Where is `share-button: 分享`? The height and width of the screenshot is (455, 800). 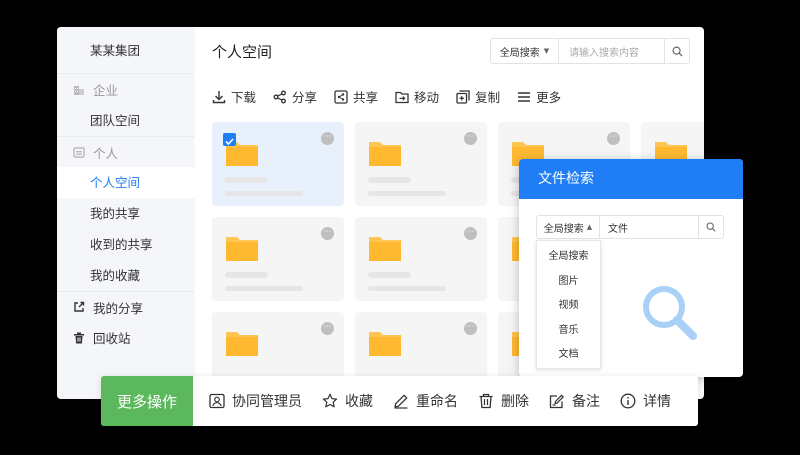 share-button: 分享 is located at coordinates (295, 96).